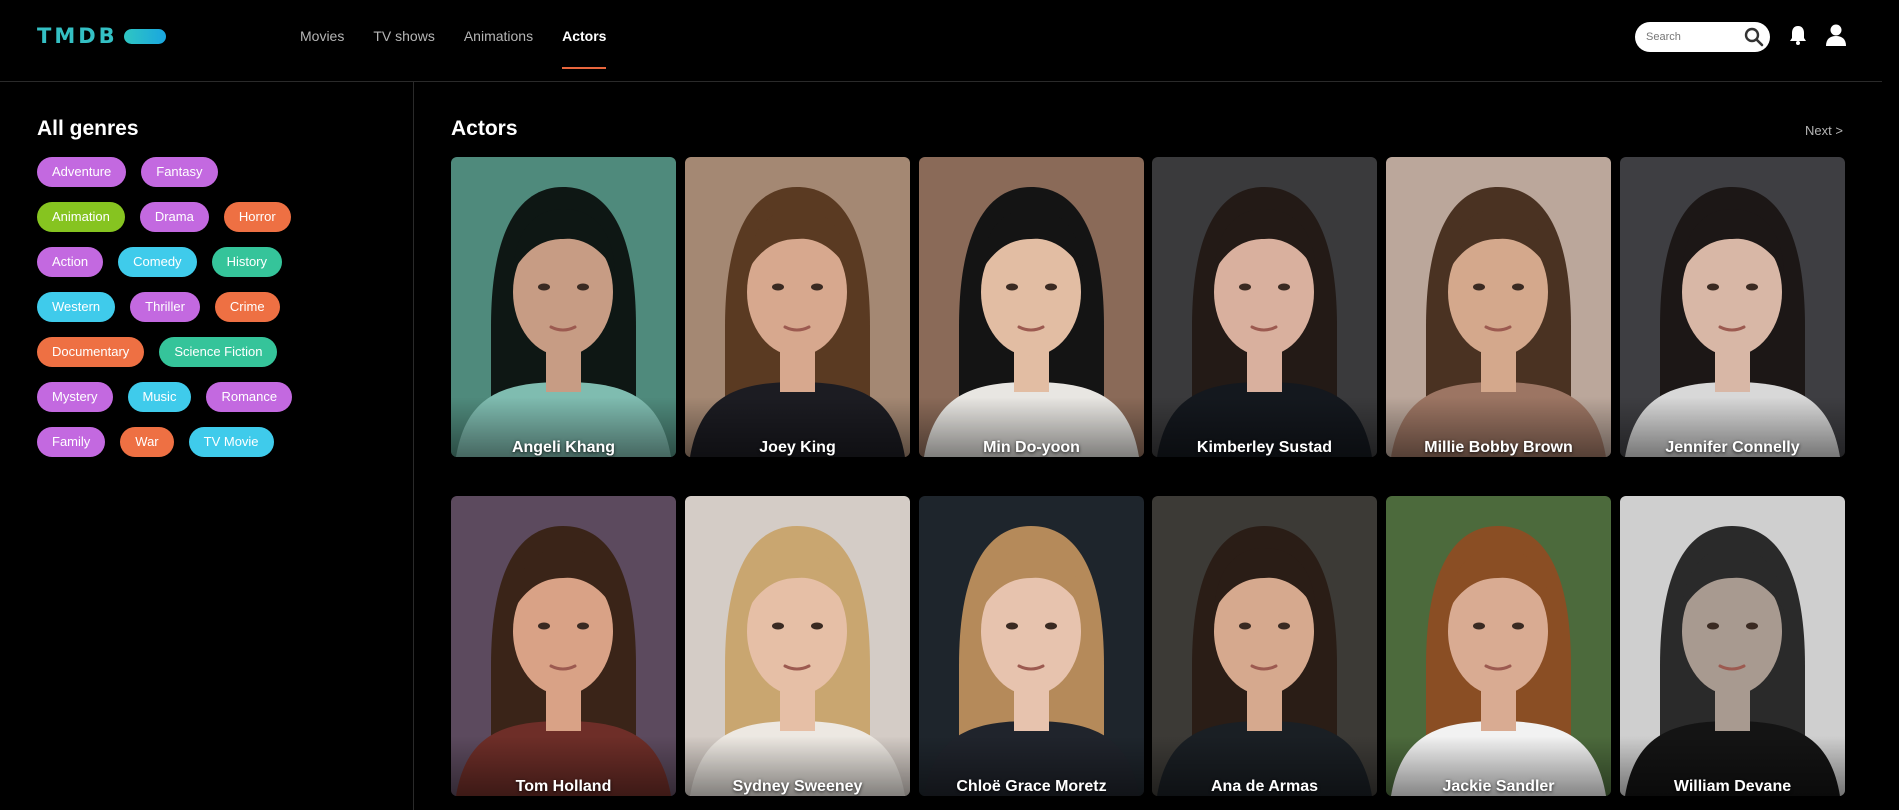 This screenshot has width=1899, height=810. I want to click on actor-card: Jackie Sandler, so click(1498, 646).